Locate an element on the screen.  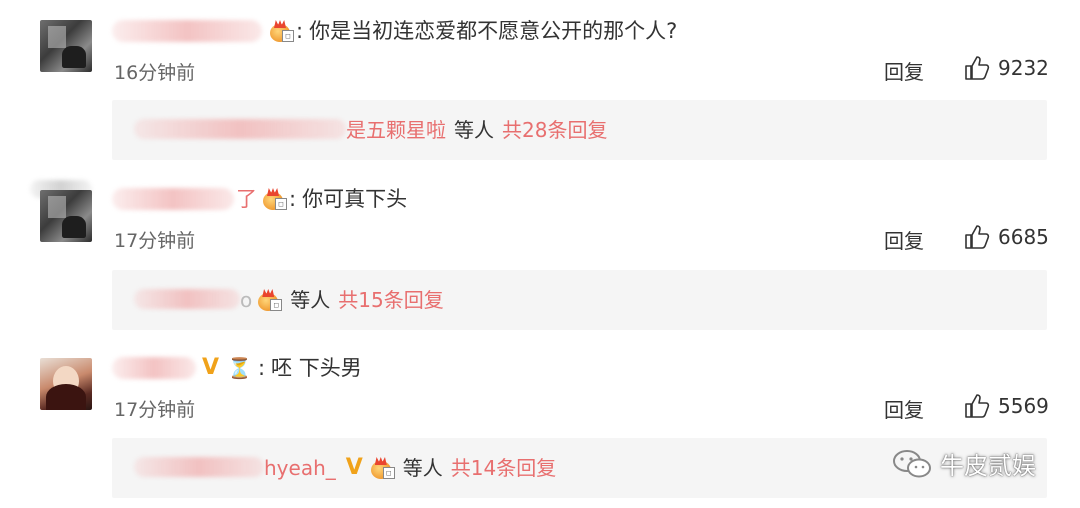
reply-summary: 是五颗星啦 等人 共28条回复 is located at coordinates (579, 130).